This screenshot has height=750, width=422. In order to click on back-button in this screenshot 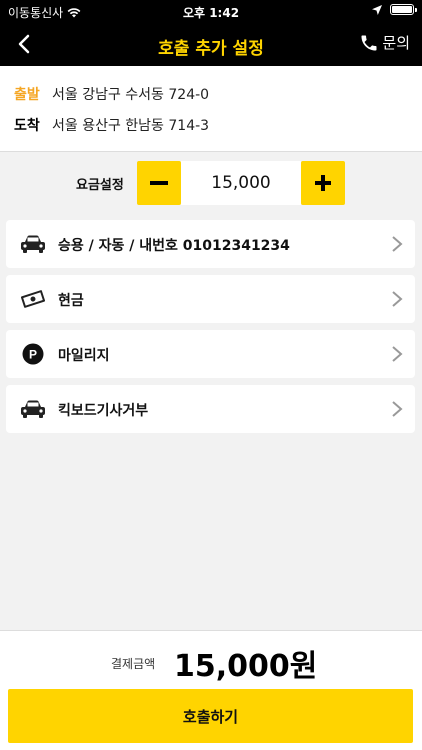, I will do `click(26, 44)`.